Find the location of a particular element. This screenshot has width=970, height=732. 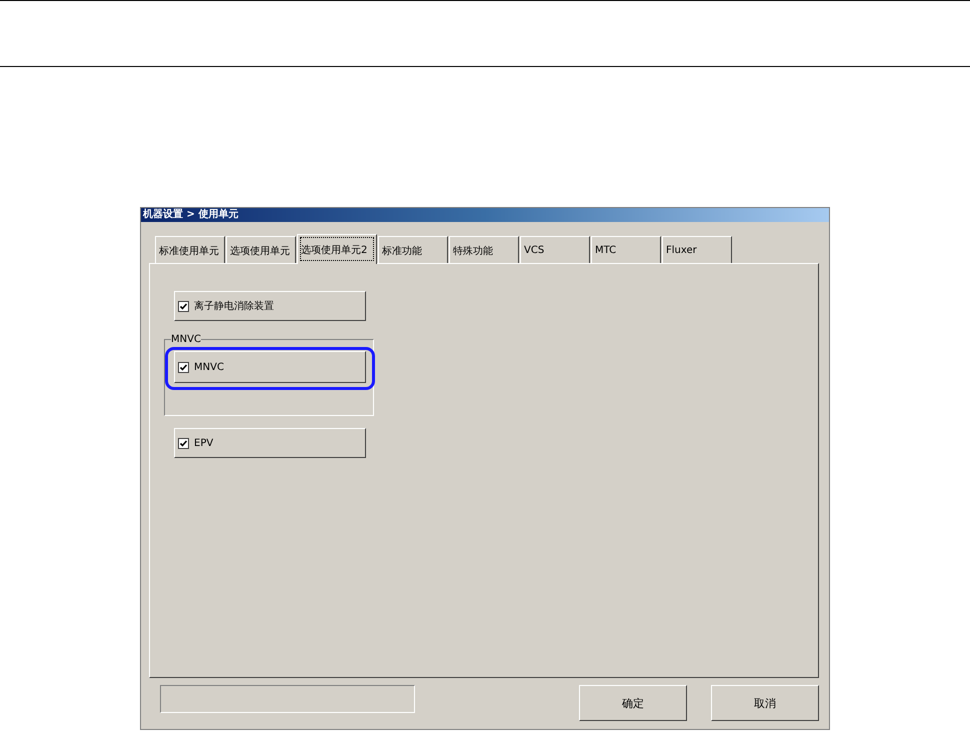

tab: VCS is located at coordinates (555, 250).